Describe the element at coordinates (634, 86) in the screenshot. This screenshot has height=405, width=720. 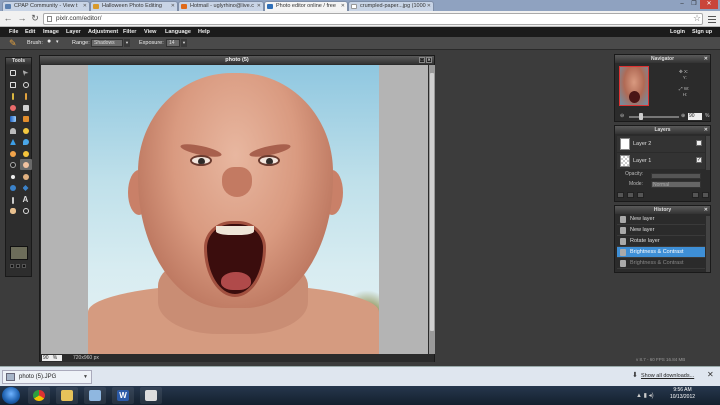
I see `navigator-thumbnail` at that location.